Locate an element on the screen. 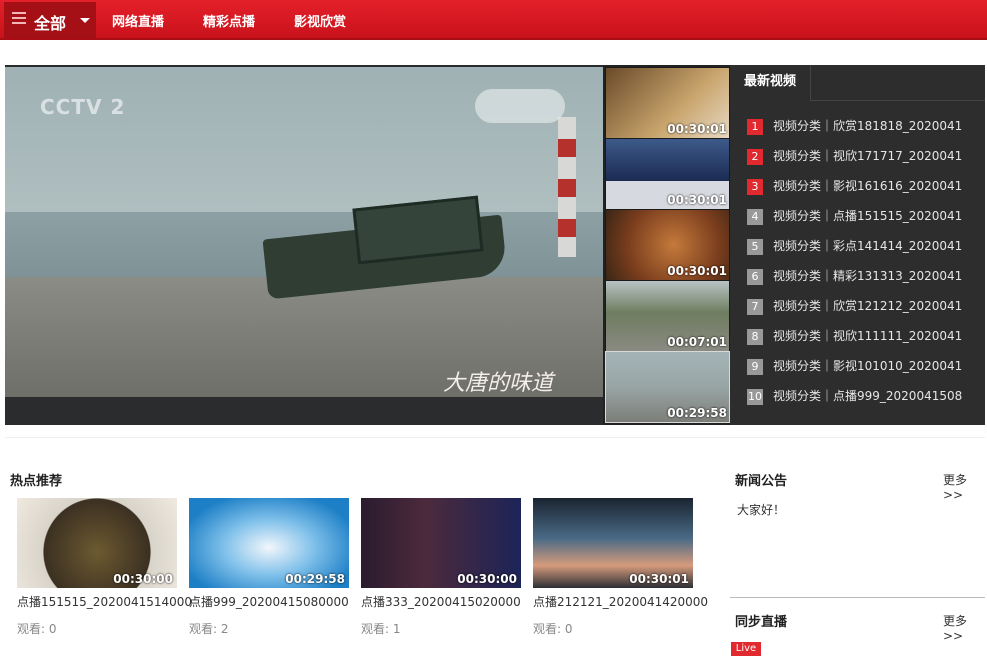  card-views: 观看: 1 is located at coordinates (381, 629).